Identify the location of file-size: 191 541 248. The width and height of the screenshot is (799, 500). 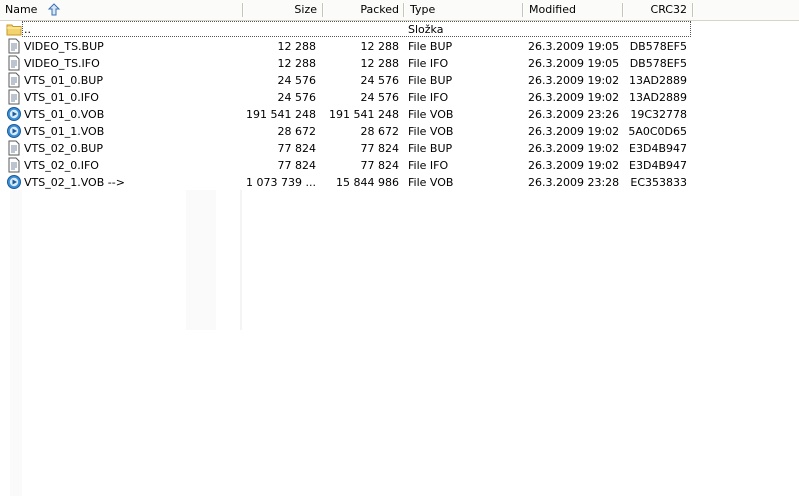
(281, 114).